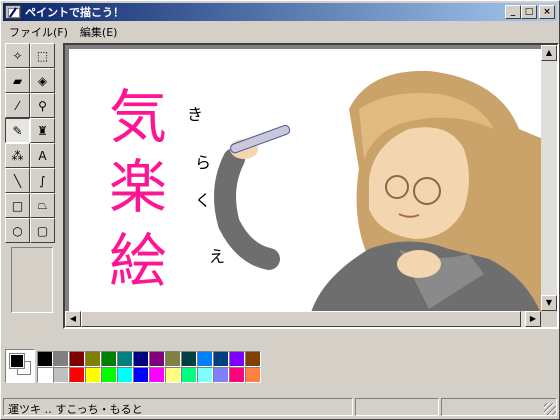  I want to click on calligraphy-char-3: 絵, so click(138, 261).